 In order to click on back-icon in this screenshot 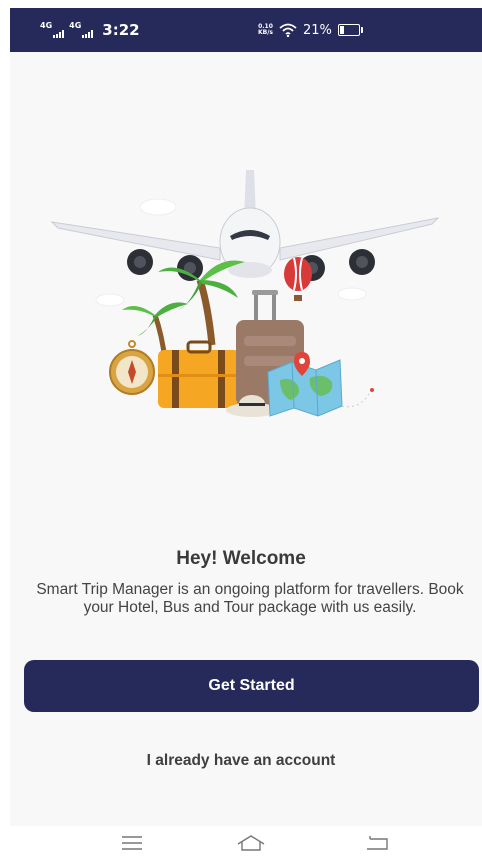, I will do `click(377, 843)`.